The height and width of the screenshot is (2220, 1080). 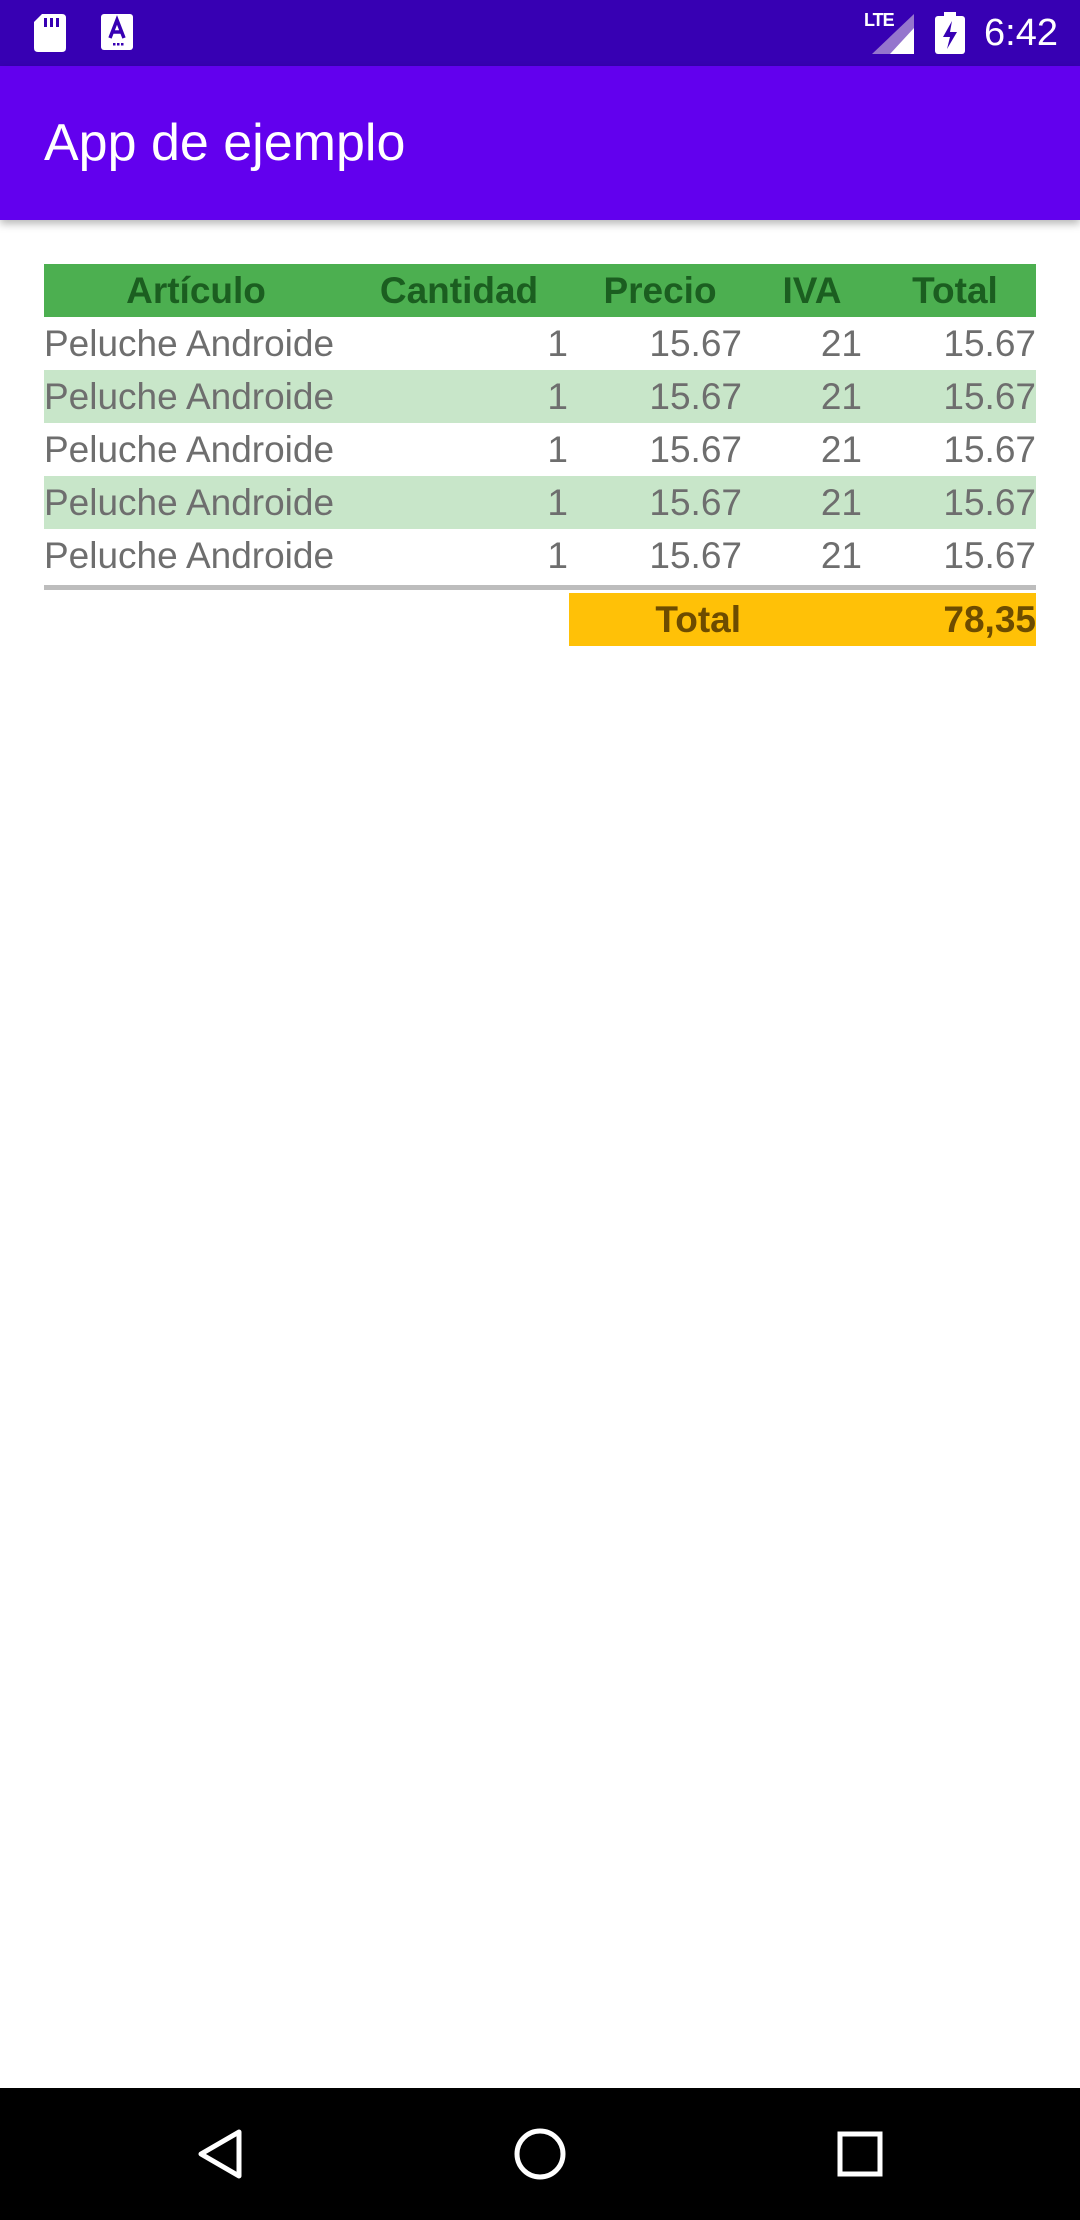 What do you see at coordinates (540, 33) in the screenshot?
I see `status-bar: LTE 6:42` at bounding box center [540, 33].